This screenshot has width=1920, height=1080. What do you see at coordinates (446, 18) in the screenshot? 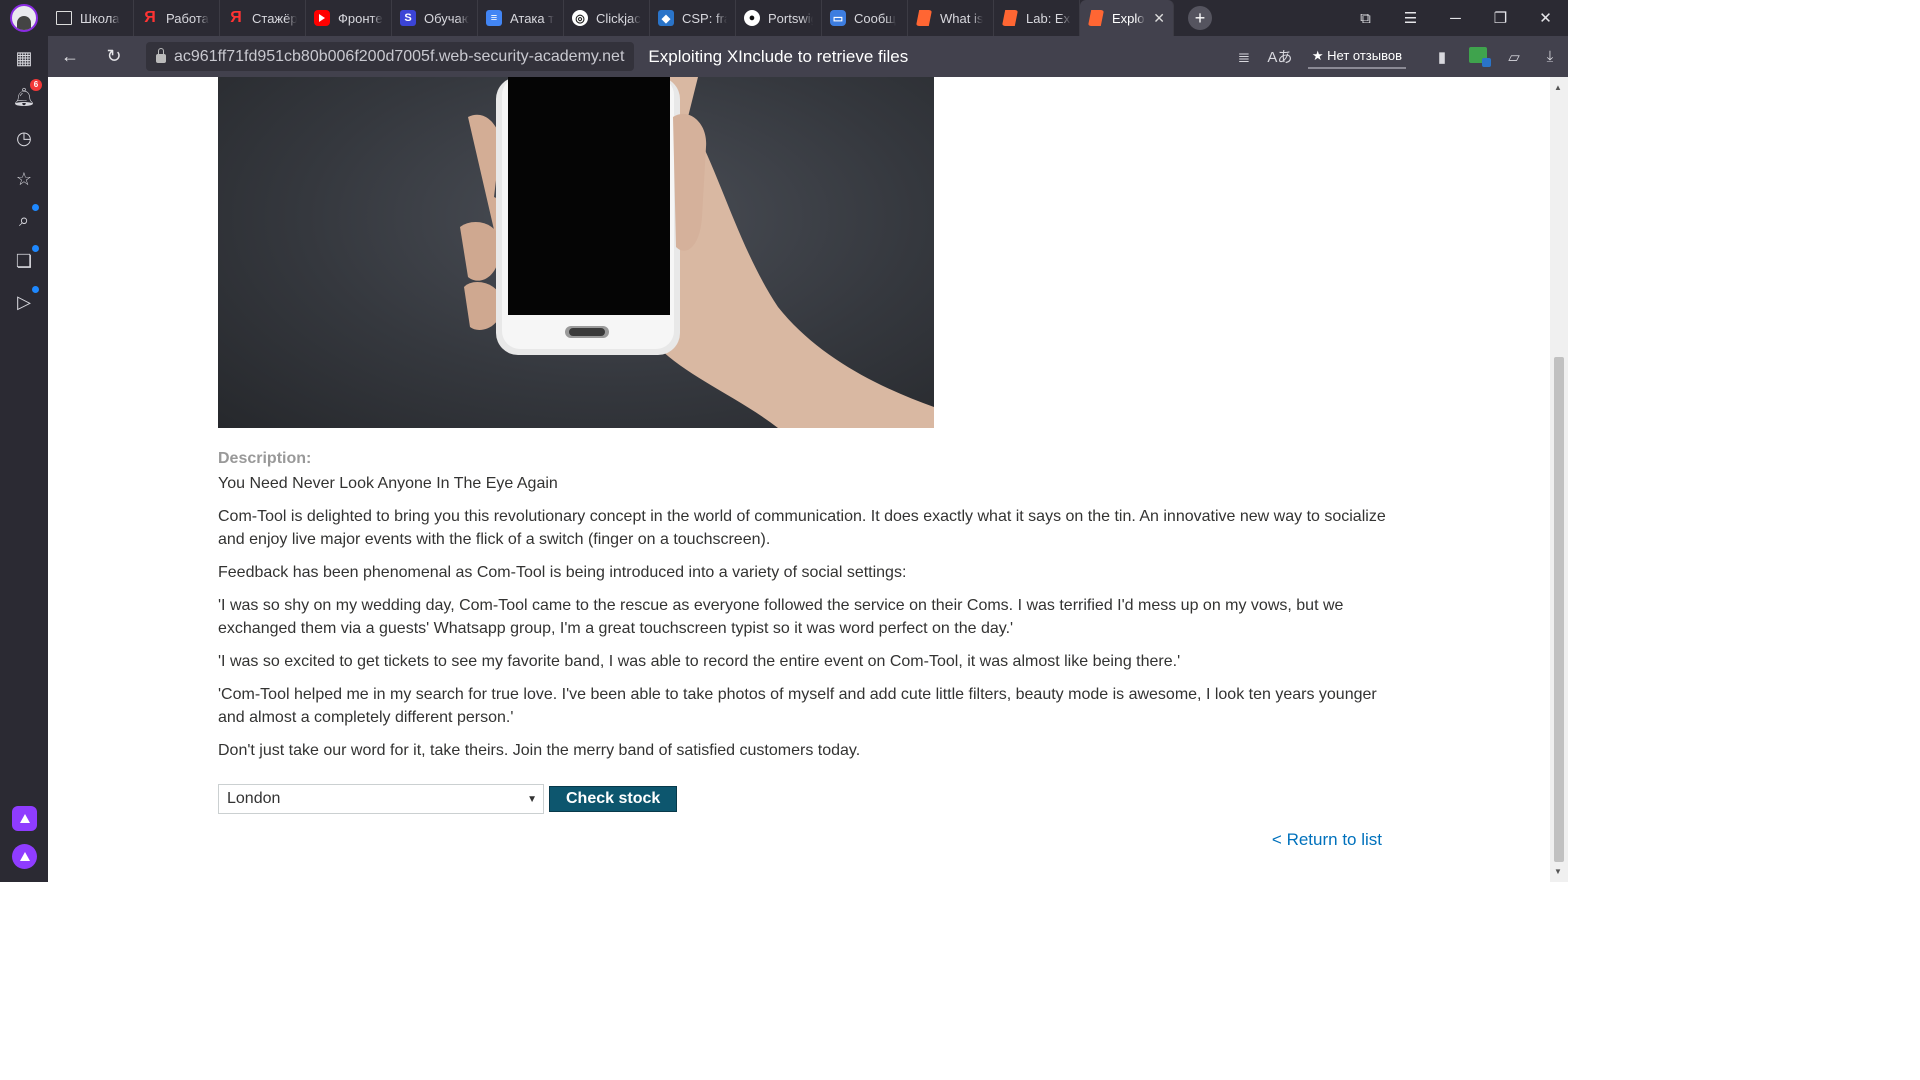
I see `tab-label: Обучаю` at bounding box center [446, 18].